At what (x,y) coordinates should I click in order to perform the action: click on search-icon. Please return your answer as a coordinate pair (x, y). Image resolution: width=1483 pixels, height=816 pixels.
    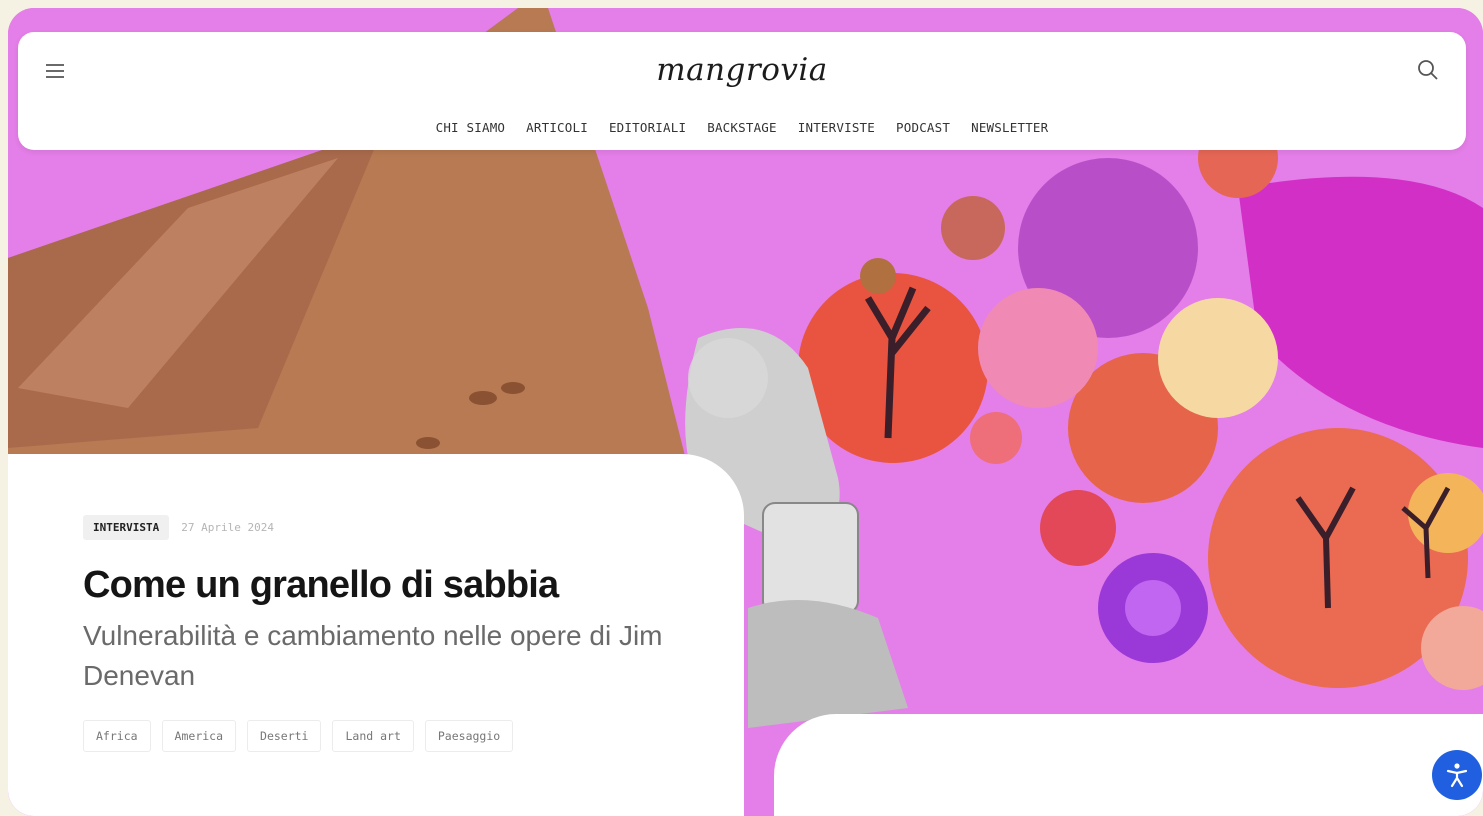
    Looking at the image, I should click on (1428, 70).